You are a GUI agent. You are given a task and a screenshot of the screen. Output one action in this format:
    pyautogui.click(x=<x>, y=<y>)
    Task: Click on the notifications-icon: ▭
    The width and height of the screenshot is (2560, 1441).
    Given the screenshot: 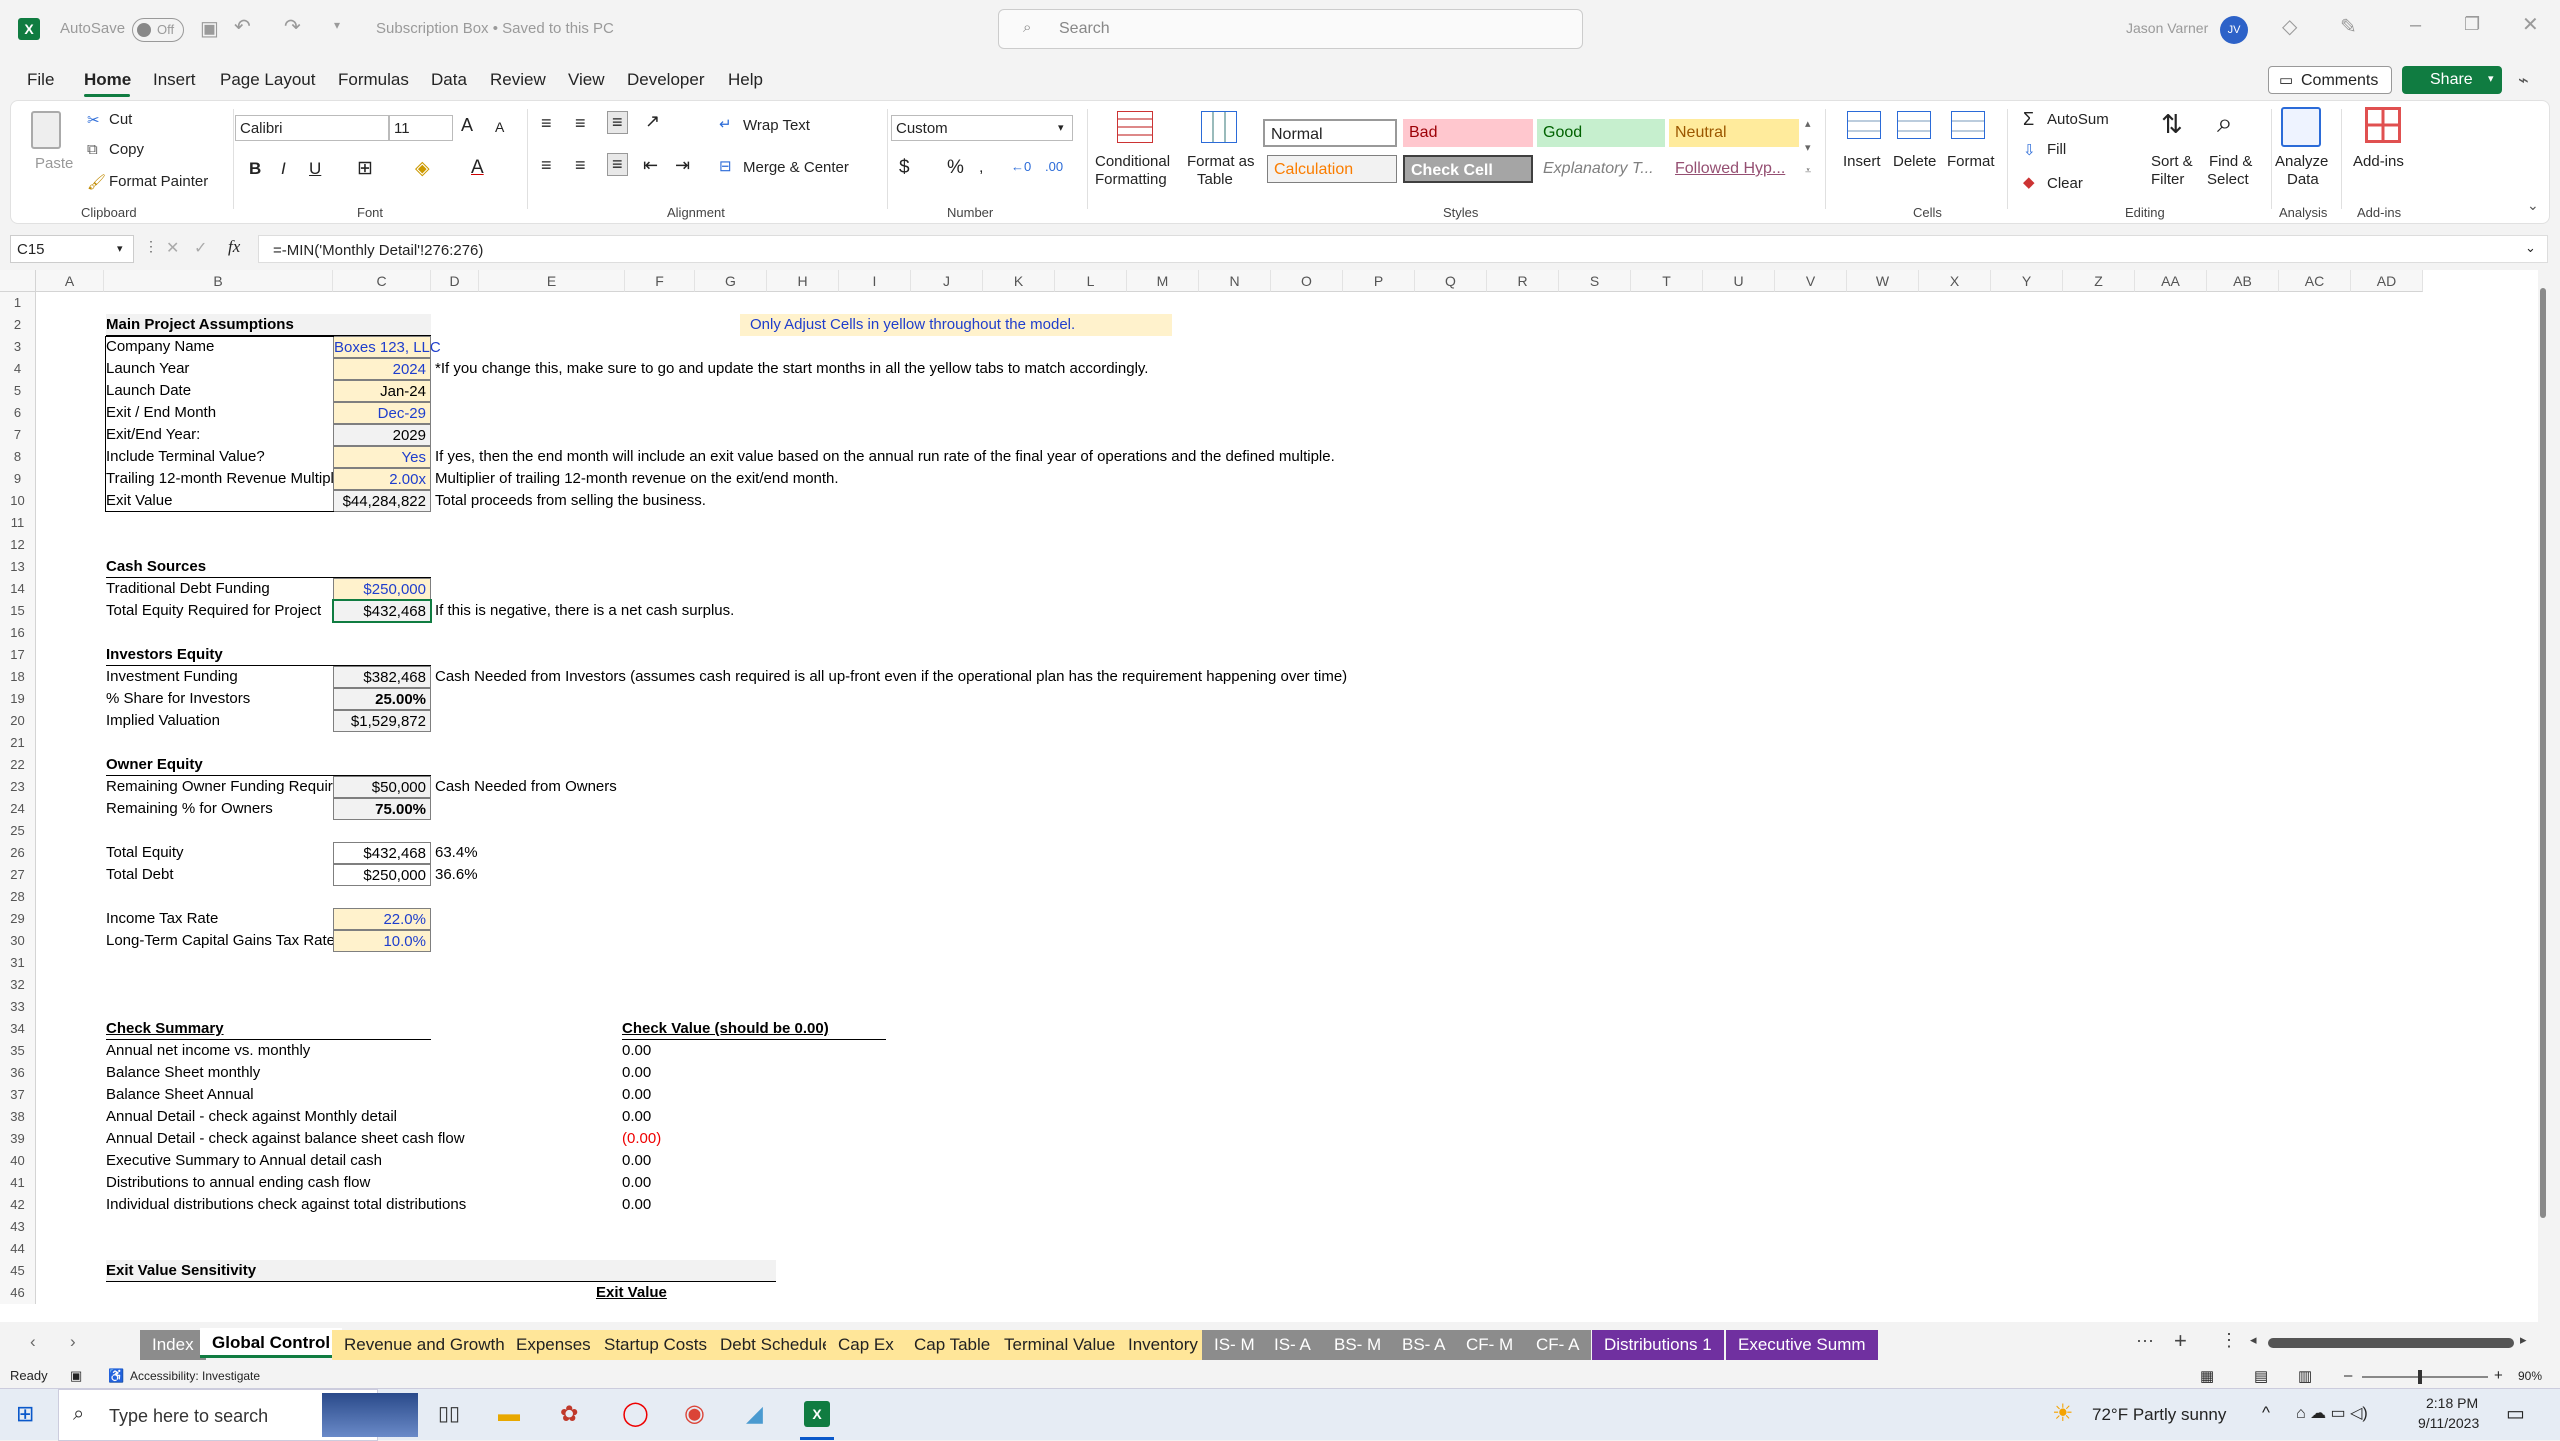 What is the action you would take?
    pyautogui.click(x=2515, y=1413)
    